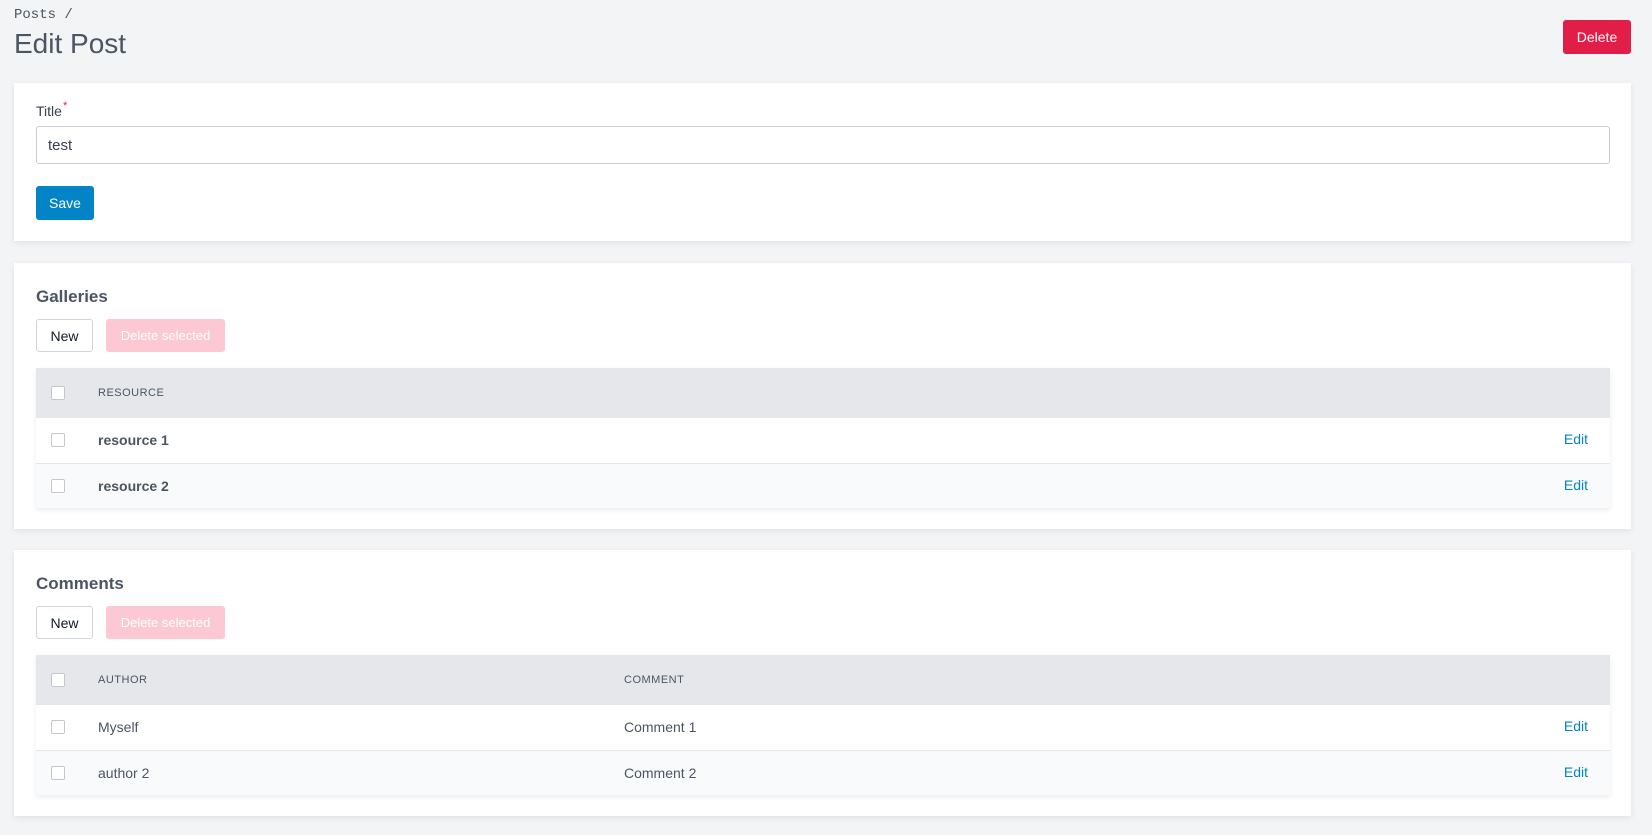 The height and width of the screenshot is (835, 1652). I want to click on table-header: Author Comment, so click(823, 680).